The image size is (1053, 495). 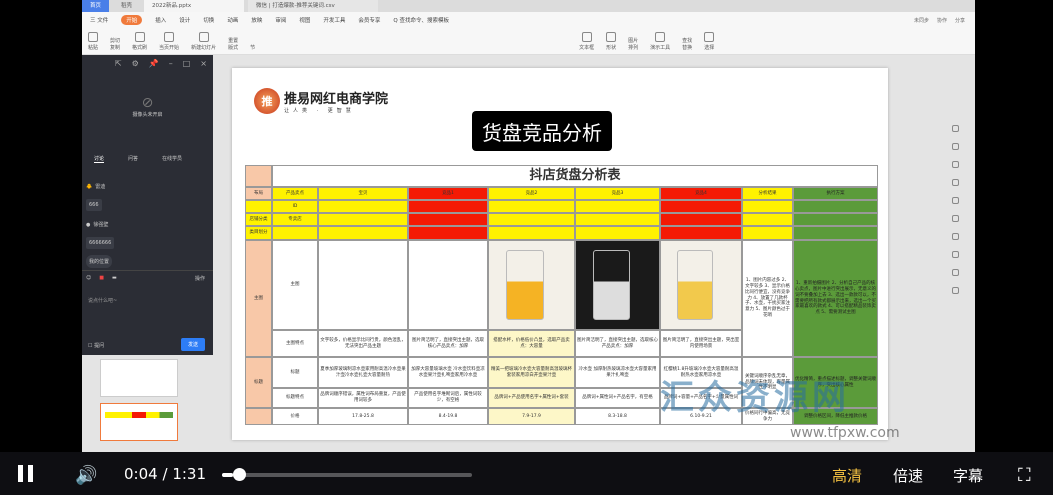 What do you see at coordinates (126, 6) in the screenshot?
I see `tab-docer: 稻壳` at bounding box center [126, 6].